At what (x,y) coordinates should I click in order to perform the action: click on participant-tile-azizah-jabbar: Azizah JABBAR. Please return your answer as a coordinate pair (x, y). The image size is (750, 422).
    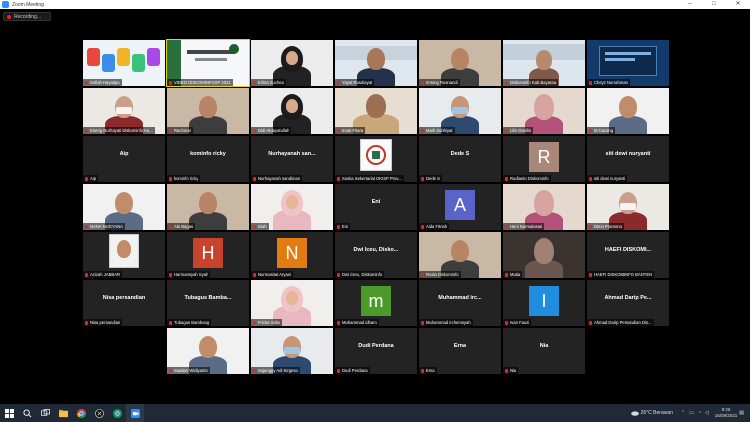
    Looking at the image, I should click on (124, 255).